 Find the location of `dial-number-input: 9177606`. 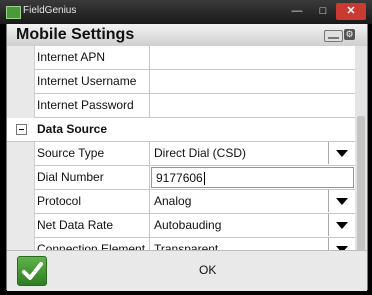

dial-number-input: 9177606 is located at coordinates (252, 177).